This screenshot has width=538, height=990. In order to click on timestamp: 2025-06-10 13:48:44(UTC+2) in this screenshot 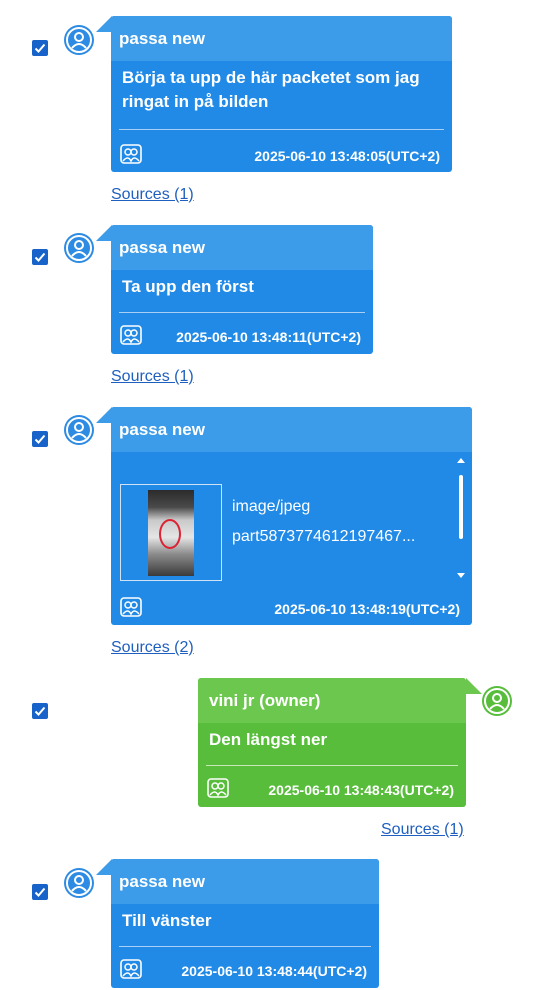, I will do `click(274, 971)`.